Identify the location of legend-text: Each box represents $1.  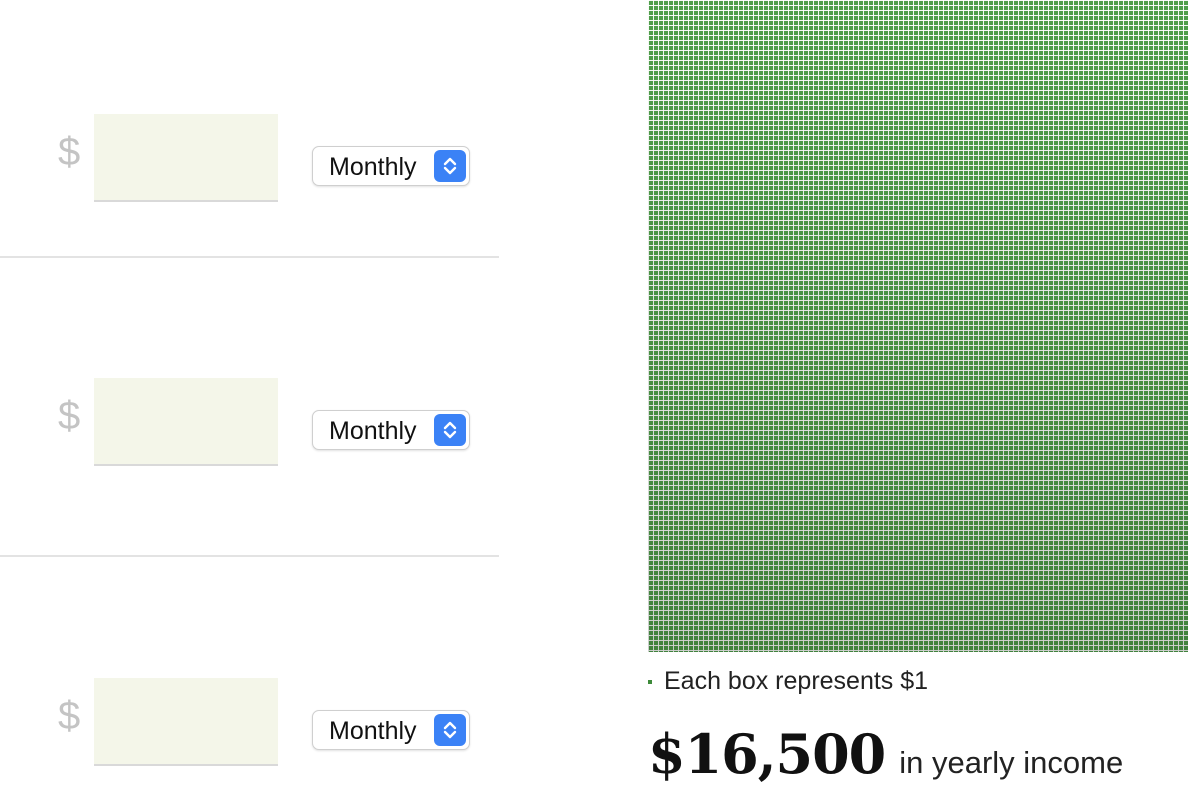
(796, 680).